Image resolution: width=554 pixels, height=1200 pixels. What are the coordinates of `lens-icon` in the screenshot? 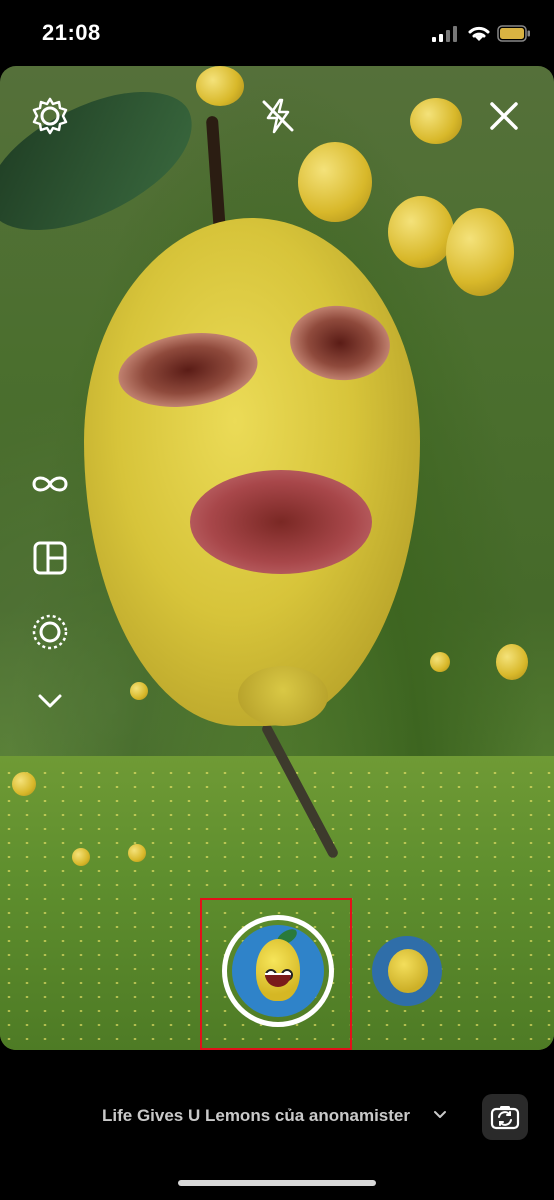 It's located at (50, 632).